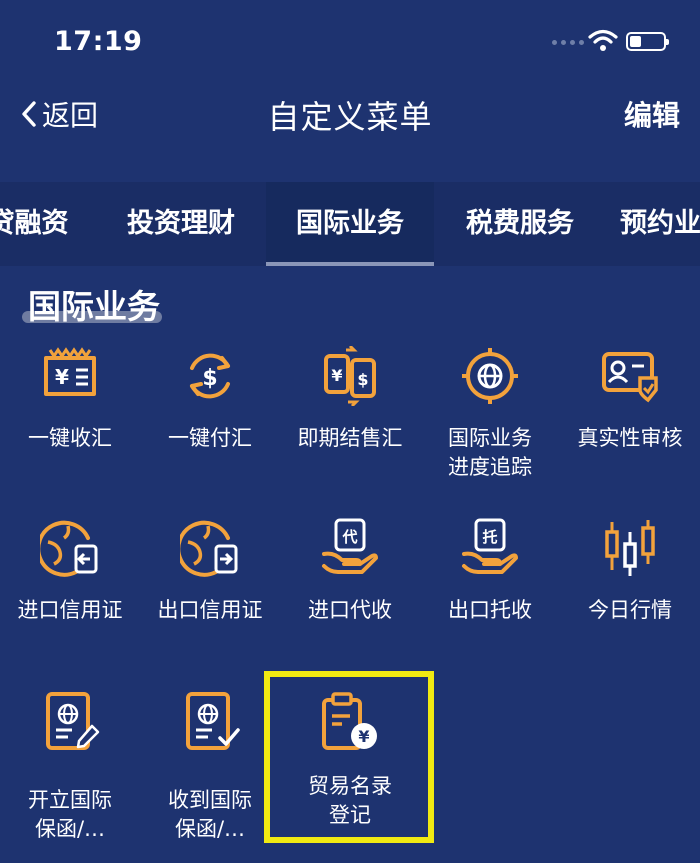  I want to click on menu-item-label: 真实性审核, so click(630, 438).